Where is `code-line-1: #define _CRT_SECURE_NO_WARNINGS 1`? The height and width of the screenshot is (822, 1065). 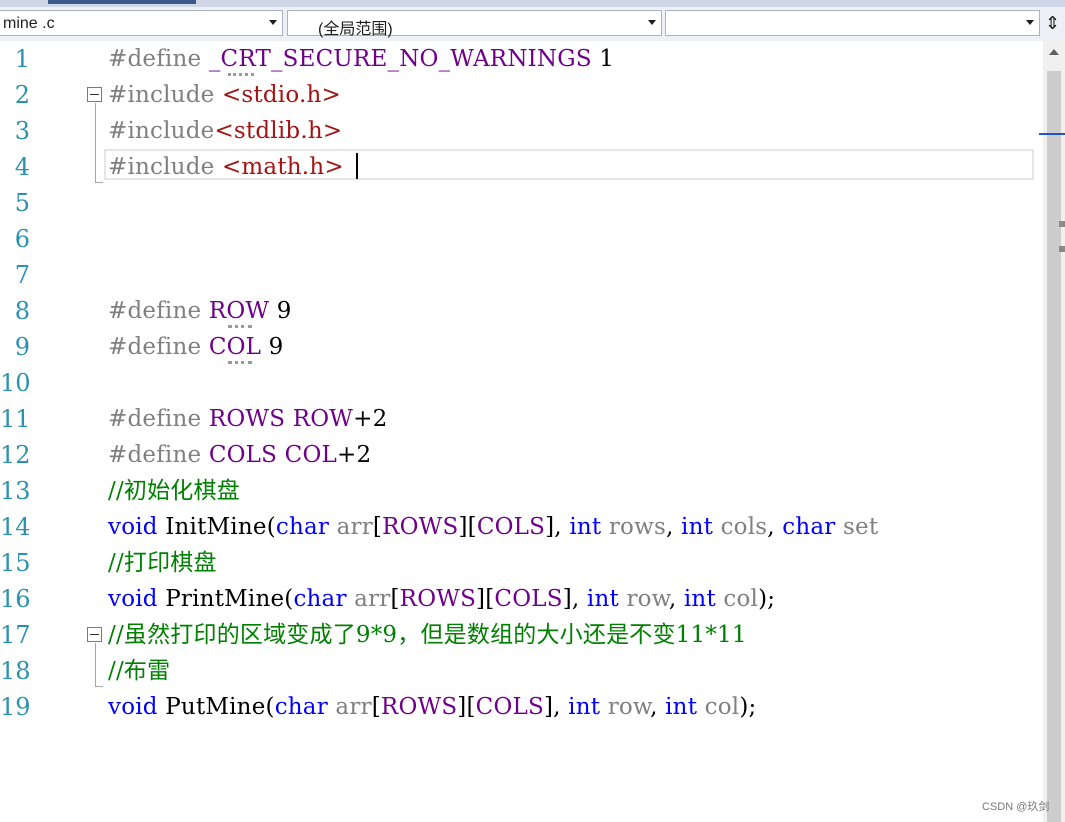 code-line-1: #define _CRT_SECURE_NO_WARNINGS 1 is located at coordinates (361, 59).